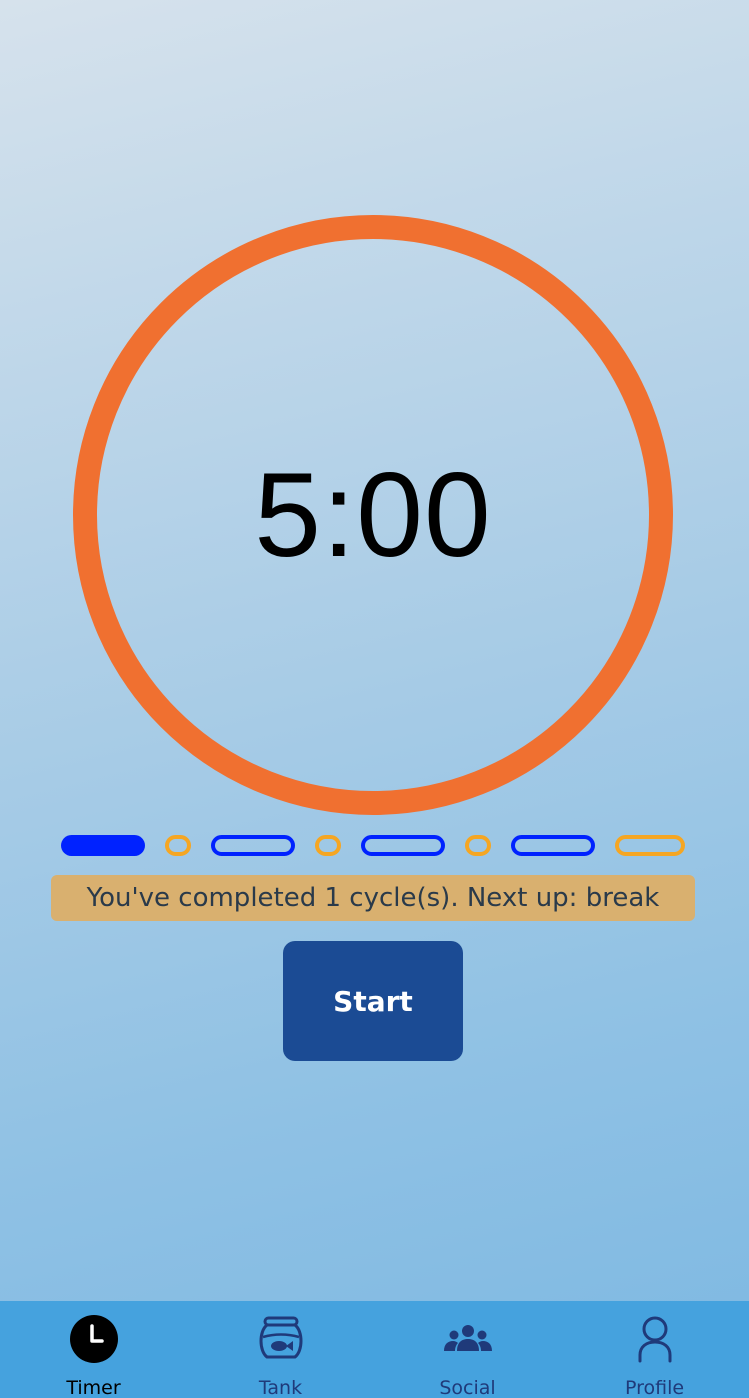 This screenshot has width=749, height=1398. What do you see at coordinates (280, 1387) in the screenshot?
I see `tab-tank-label: Tank` at bounding box center [280, 1387].